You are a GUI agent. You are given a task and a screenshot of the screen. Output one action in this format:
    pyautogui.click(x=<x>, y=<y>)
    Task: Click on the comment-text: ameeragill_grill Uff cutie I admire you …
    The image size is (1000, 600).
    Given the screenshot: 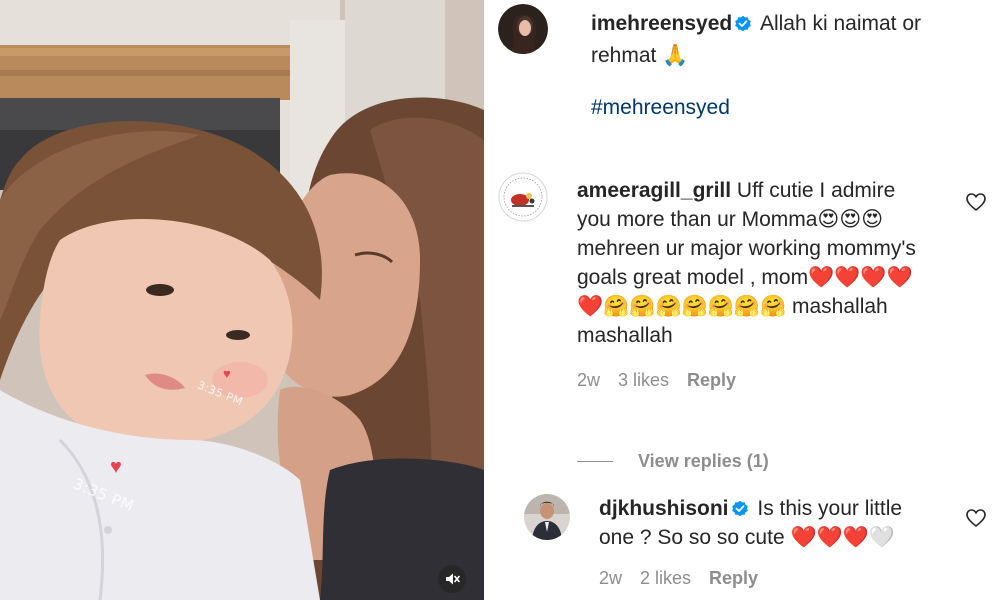 What is the action you would take?
    pyautogui.click(x=752, y=263)
    